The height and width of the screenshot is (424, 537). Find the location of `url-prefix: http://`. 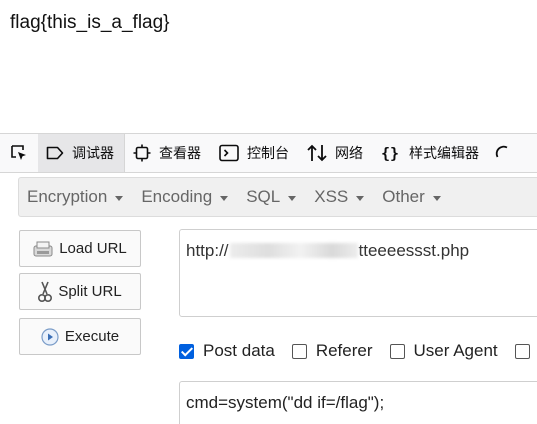

url-prefix: http:// is located at coordinates (207, 250).